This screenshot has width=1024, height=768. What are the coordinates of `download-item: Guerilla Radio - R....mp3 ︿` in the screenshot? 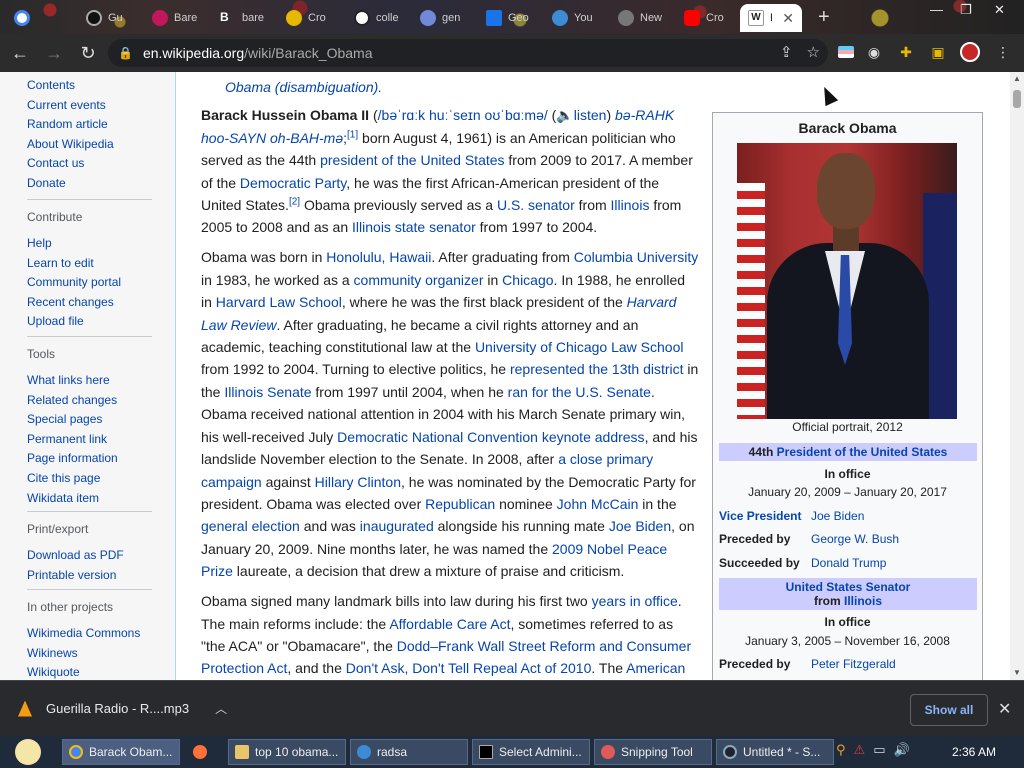 It's located at (122, 708).